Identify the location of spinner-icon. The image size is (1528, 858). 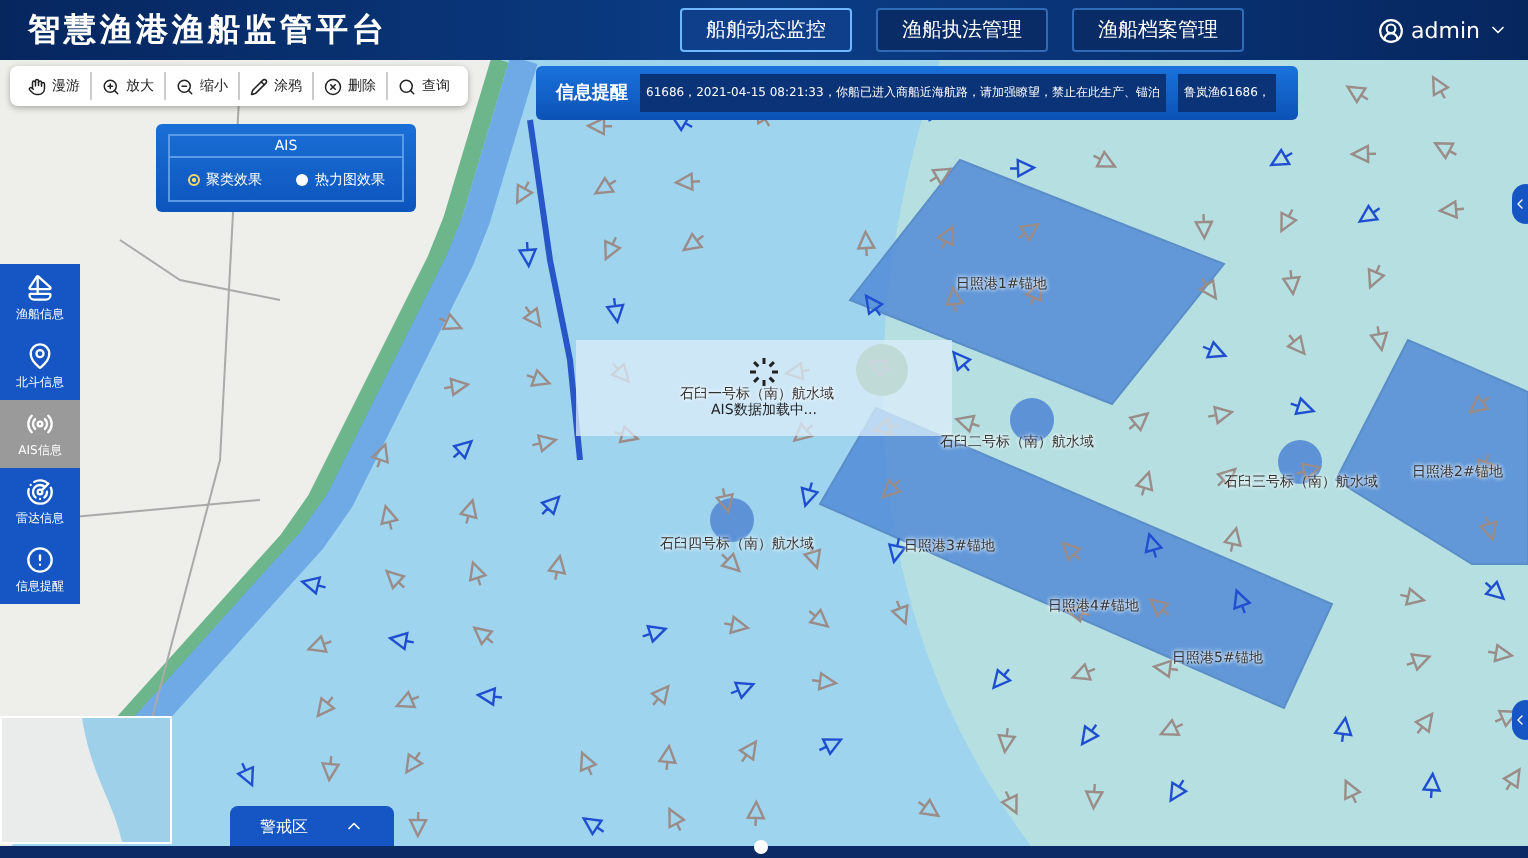
(764, 372).